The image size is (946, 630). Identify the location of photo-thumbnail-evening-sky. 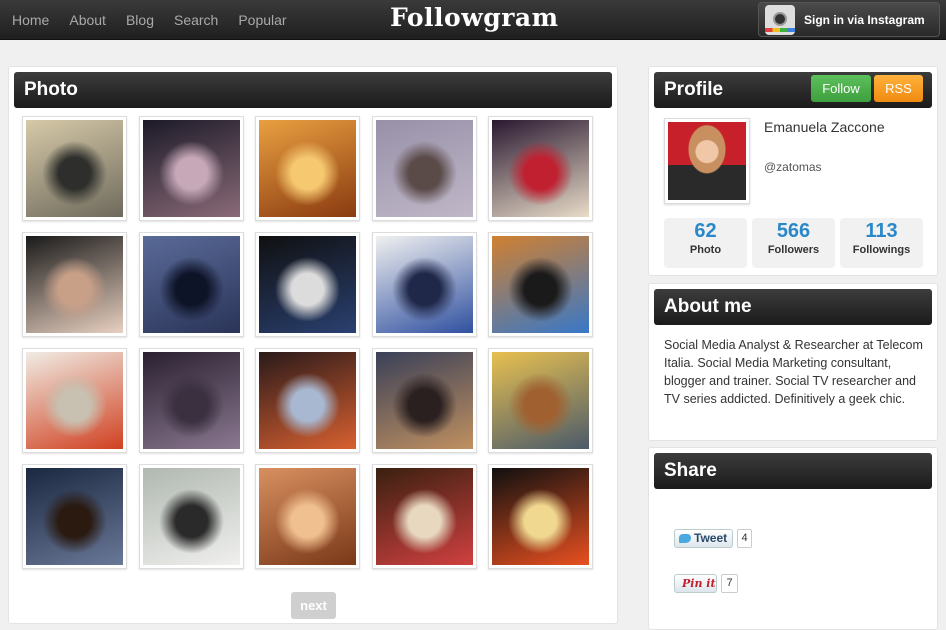
(191, 284).